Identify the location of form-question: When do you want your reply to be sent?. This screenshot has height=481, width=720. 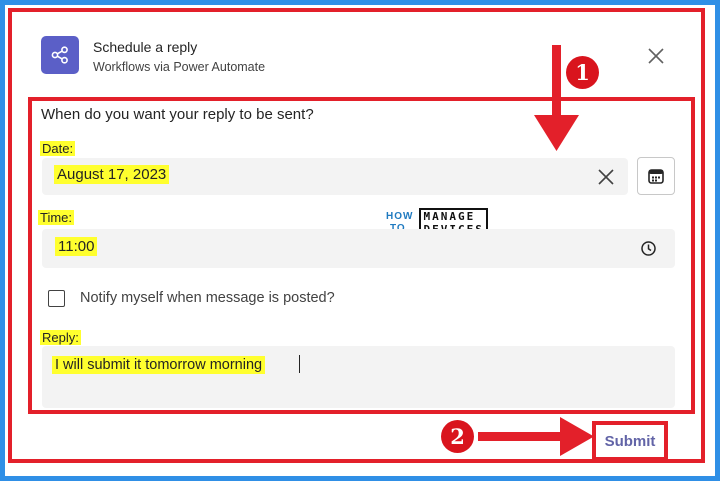
(177, 114).